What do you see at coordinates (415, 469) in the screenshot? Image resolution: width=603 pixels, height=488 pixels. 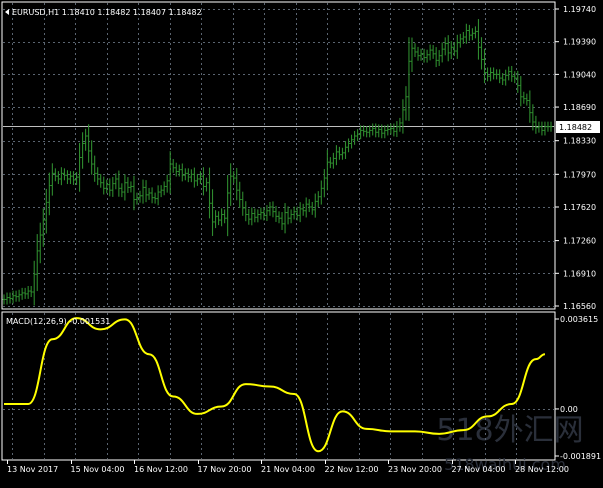 I see `time-axis-label: 23 Nov 20:00` at bounding box center [415, 469].